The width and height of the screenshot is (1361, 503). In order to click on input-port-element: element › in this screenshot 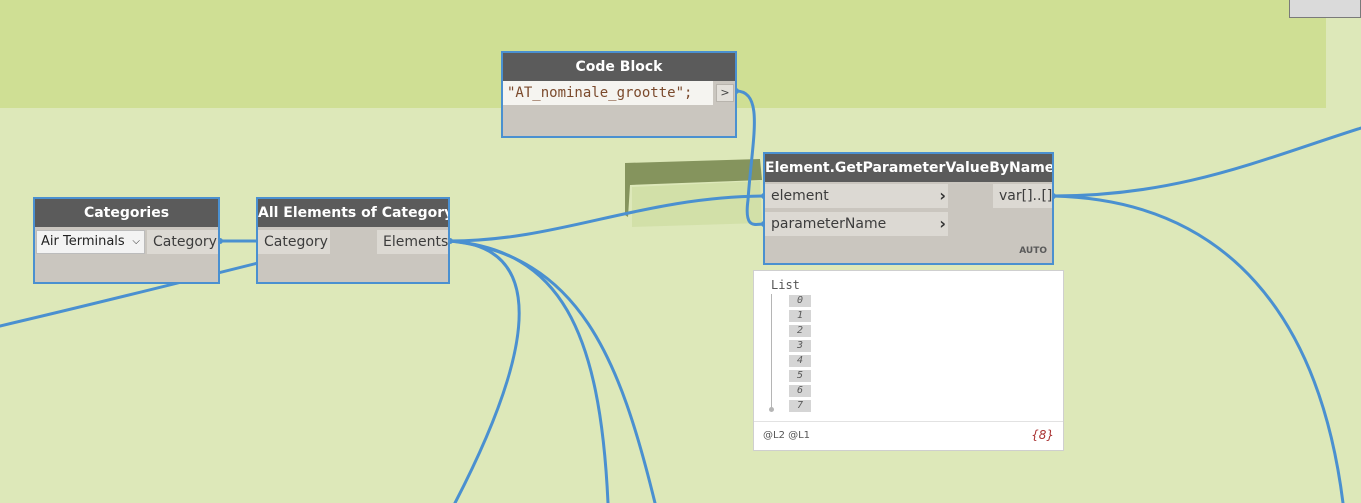, I will do `click(856, 196)`.